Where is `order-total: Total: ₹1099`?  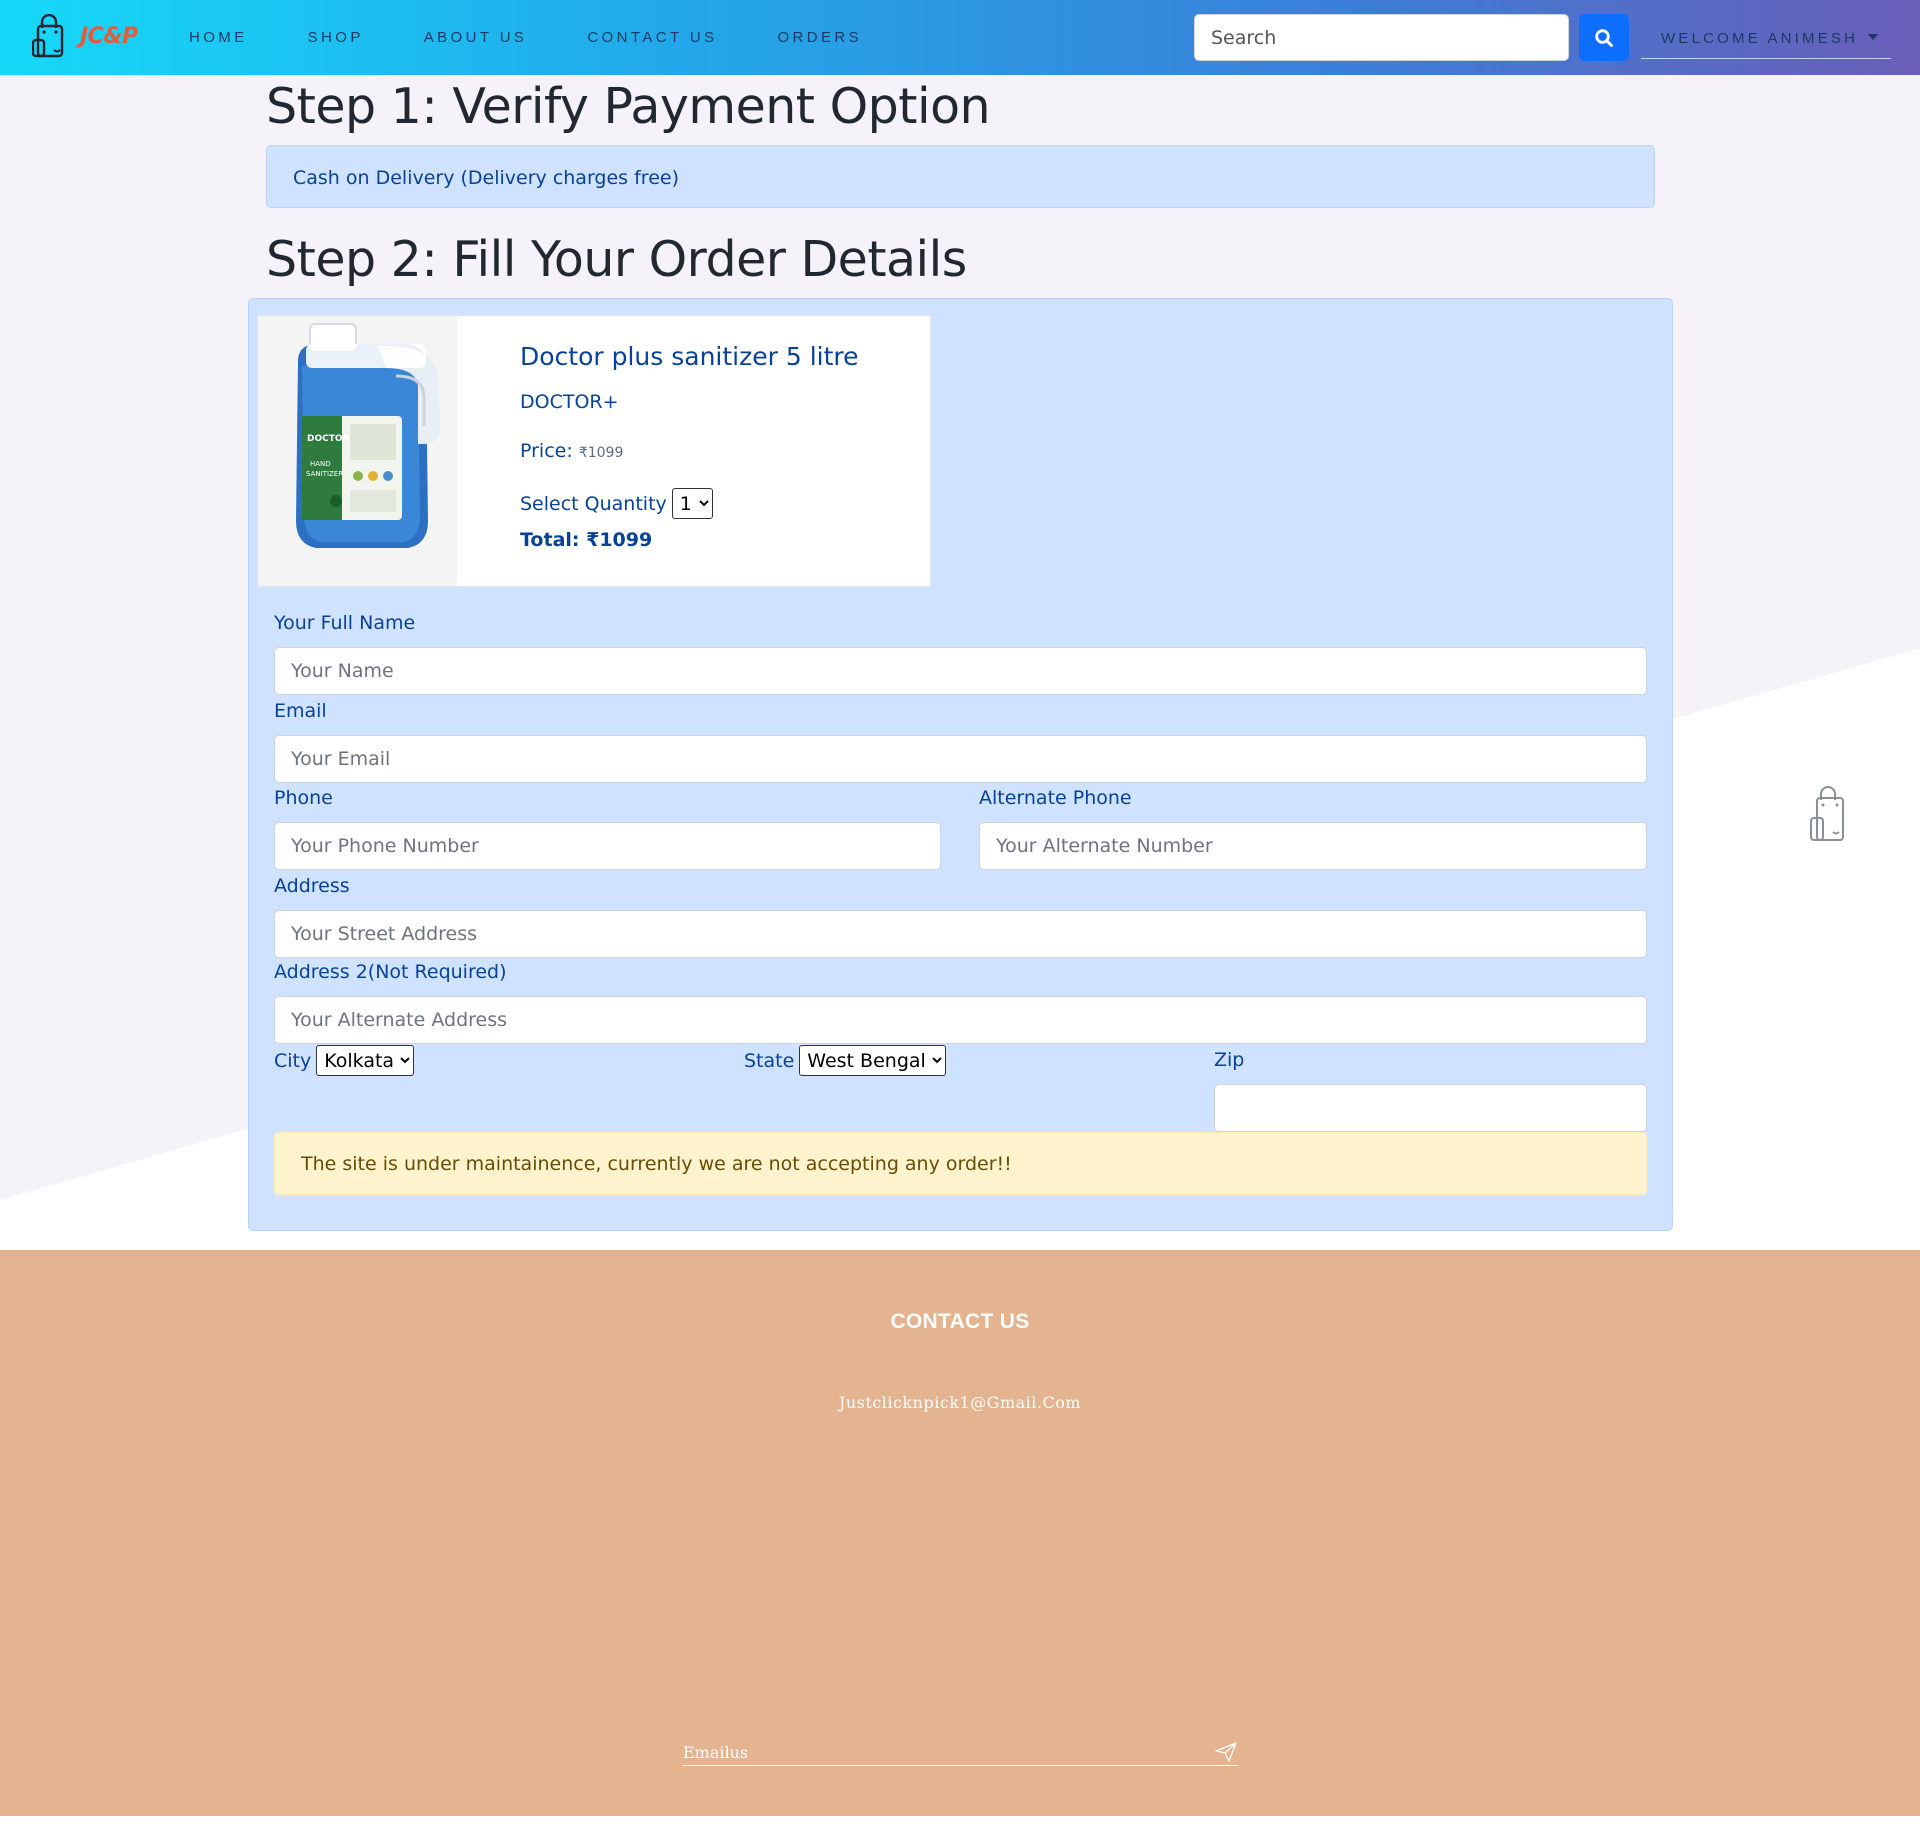
order-total: Total: ₹1099 is located at coordinates (586, 540).